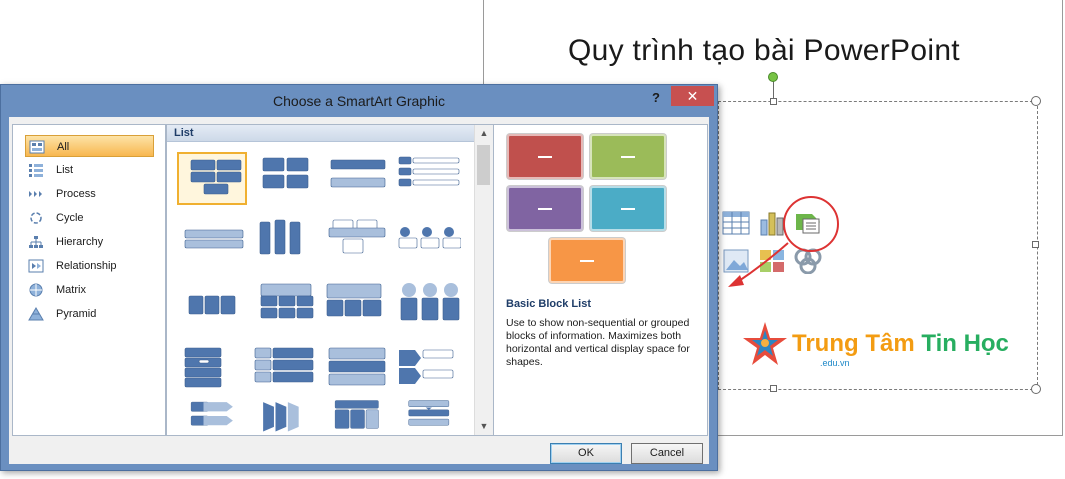  I want to click on relationship-icon, so click(36, 266).